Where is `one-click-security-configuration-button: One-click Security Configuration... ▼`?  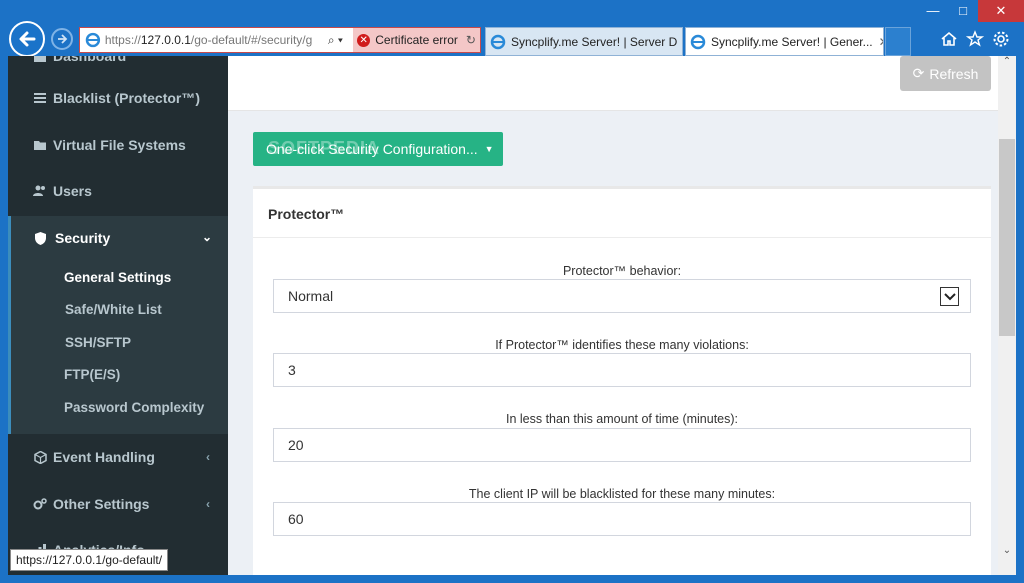 one-click-security-configuration-button: One-click Security Configuration... ▼ is located at coordinates (378, 149).